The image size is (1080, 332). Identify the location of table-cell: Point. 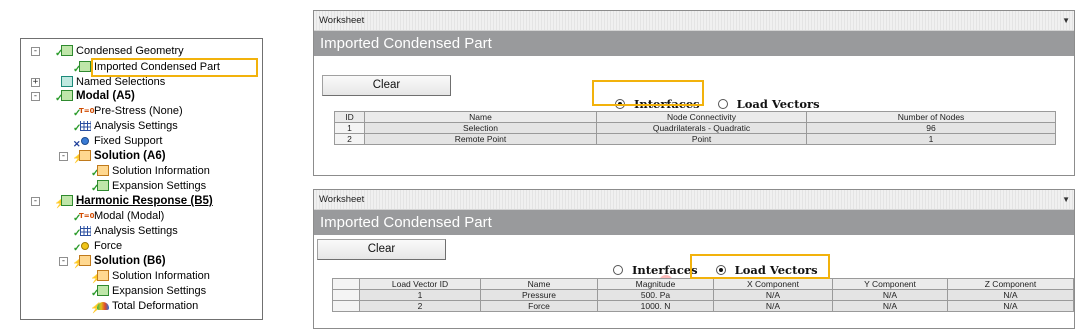
(701, 139).